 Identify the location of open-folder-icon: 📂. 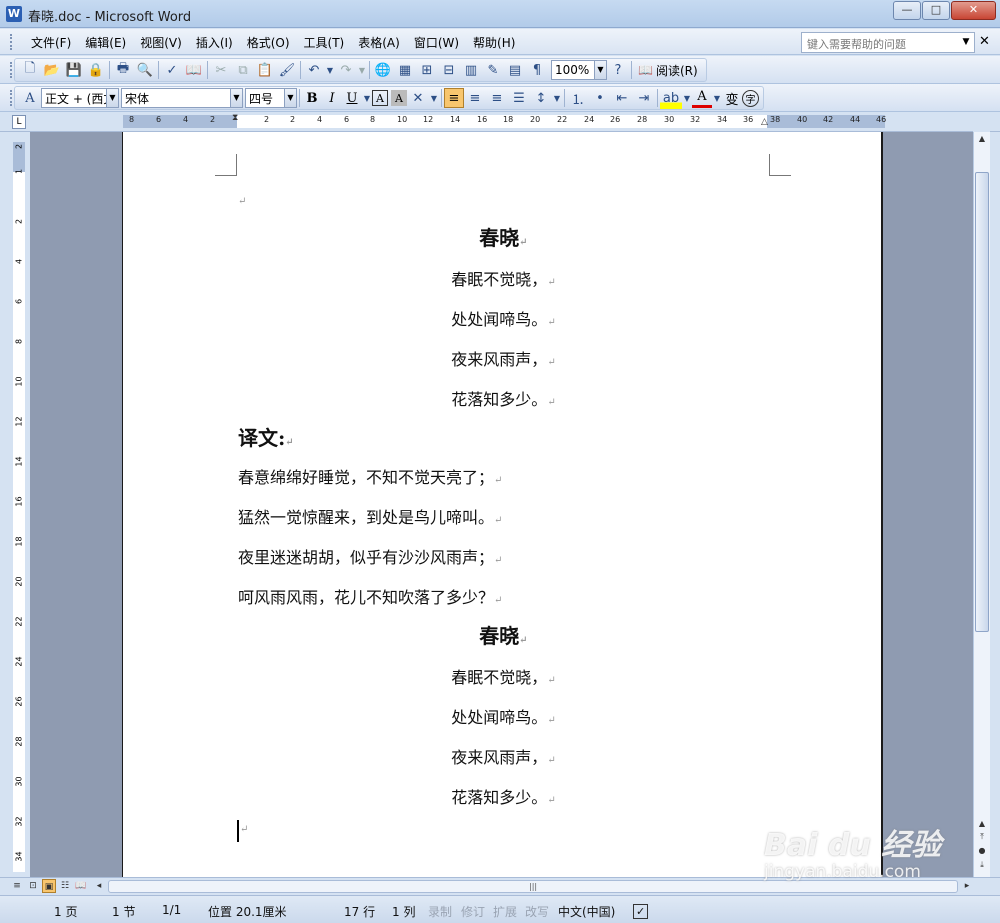
(52, 70).